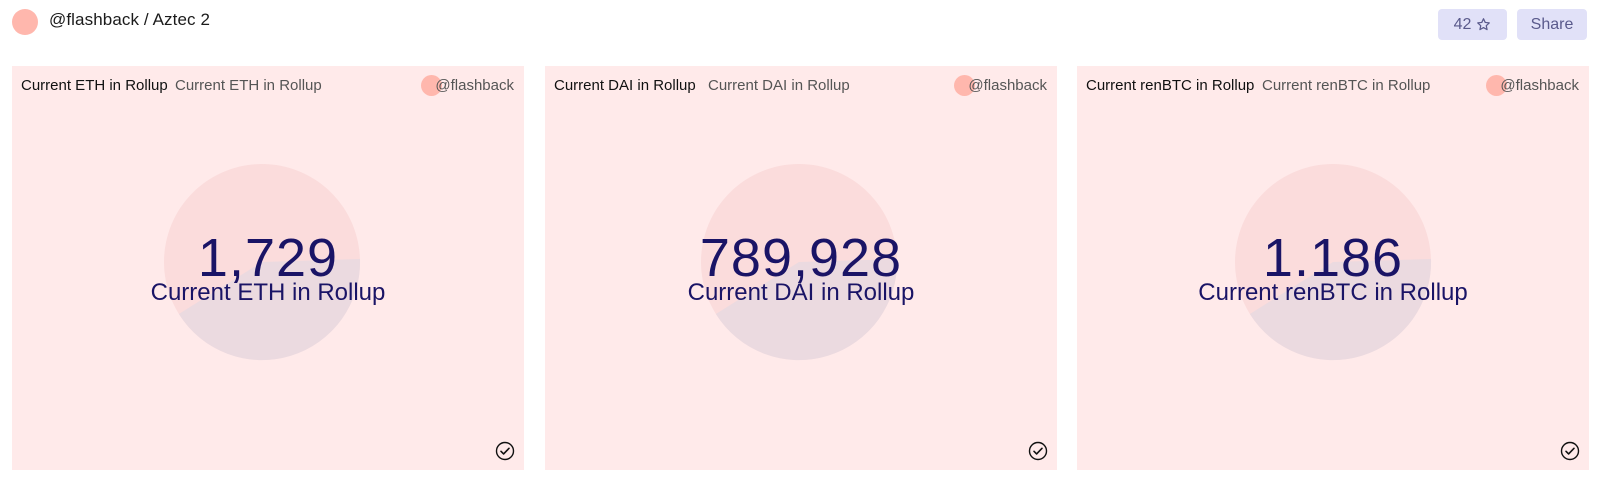  What do you see at coordinates (25, 22) in the screenshot?
I see `avatar` at bounding box center [25, 22].